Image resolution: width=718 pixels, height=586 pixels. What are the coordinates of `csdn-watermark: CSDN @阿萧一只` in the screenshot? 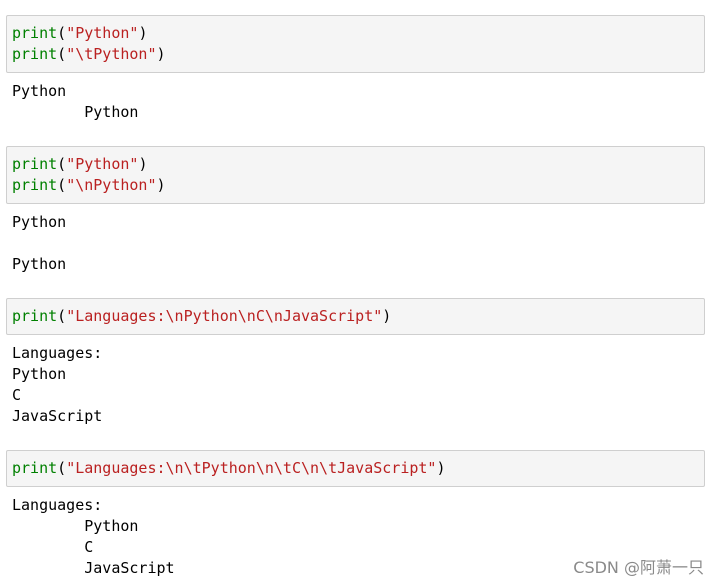 It's located at (638, 567).